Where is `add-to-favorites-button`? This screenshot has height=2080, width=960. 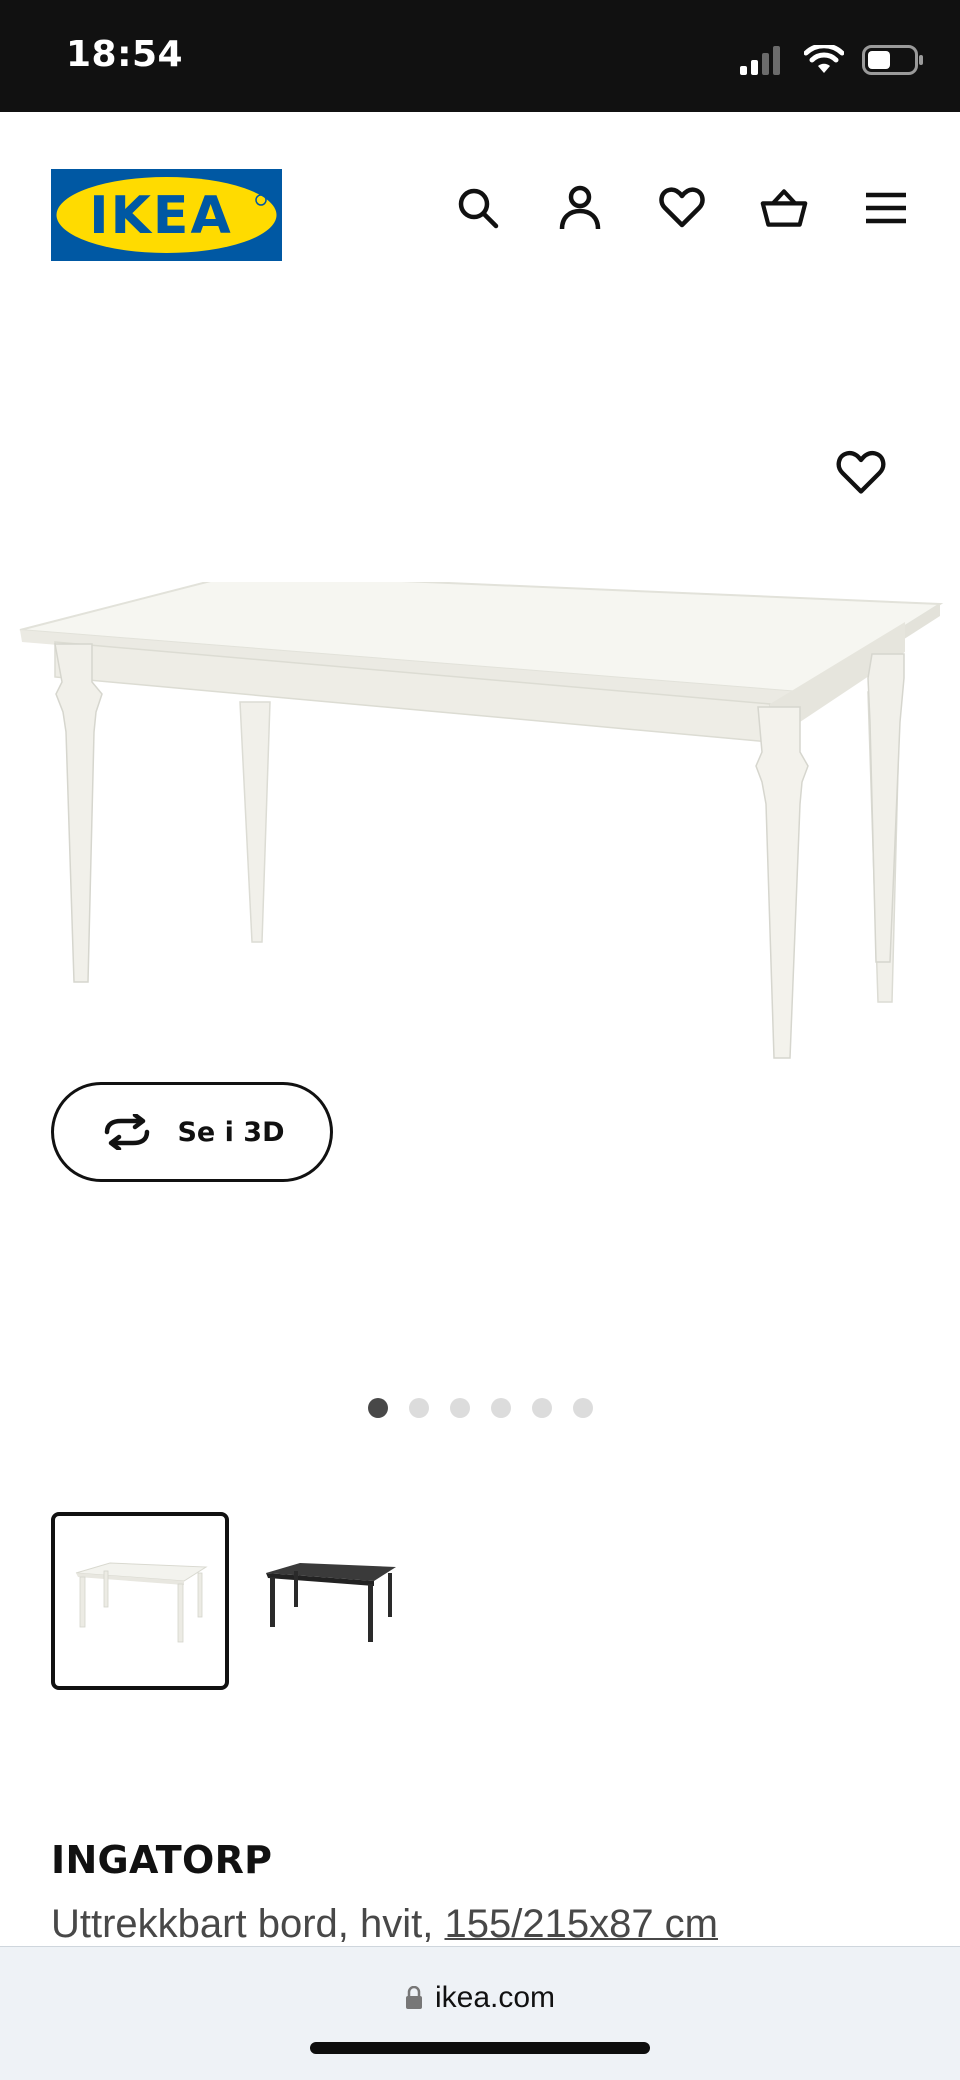 add-to-favorites-button is located at coordinates (863, 477).